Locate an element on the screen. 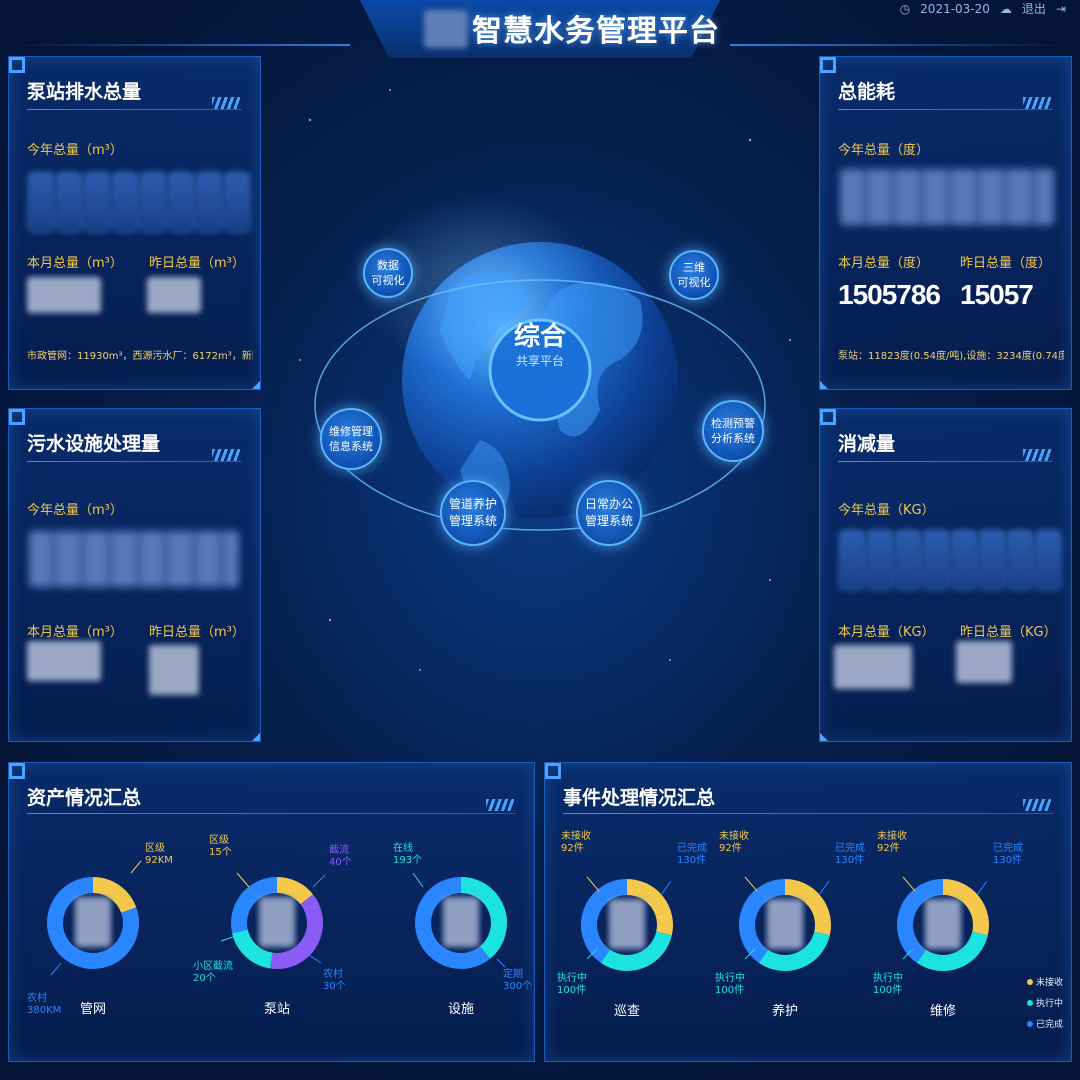  donut-label-name: 截流 is located at coordinates (339, 849).